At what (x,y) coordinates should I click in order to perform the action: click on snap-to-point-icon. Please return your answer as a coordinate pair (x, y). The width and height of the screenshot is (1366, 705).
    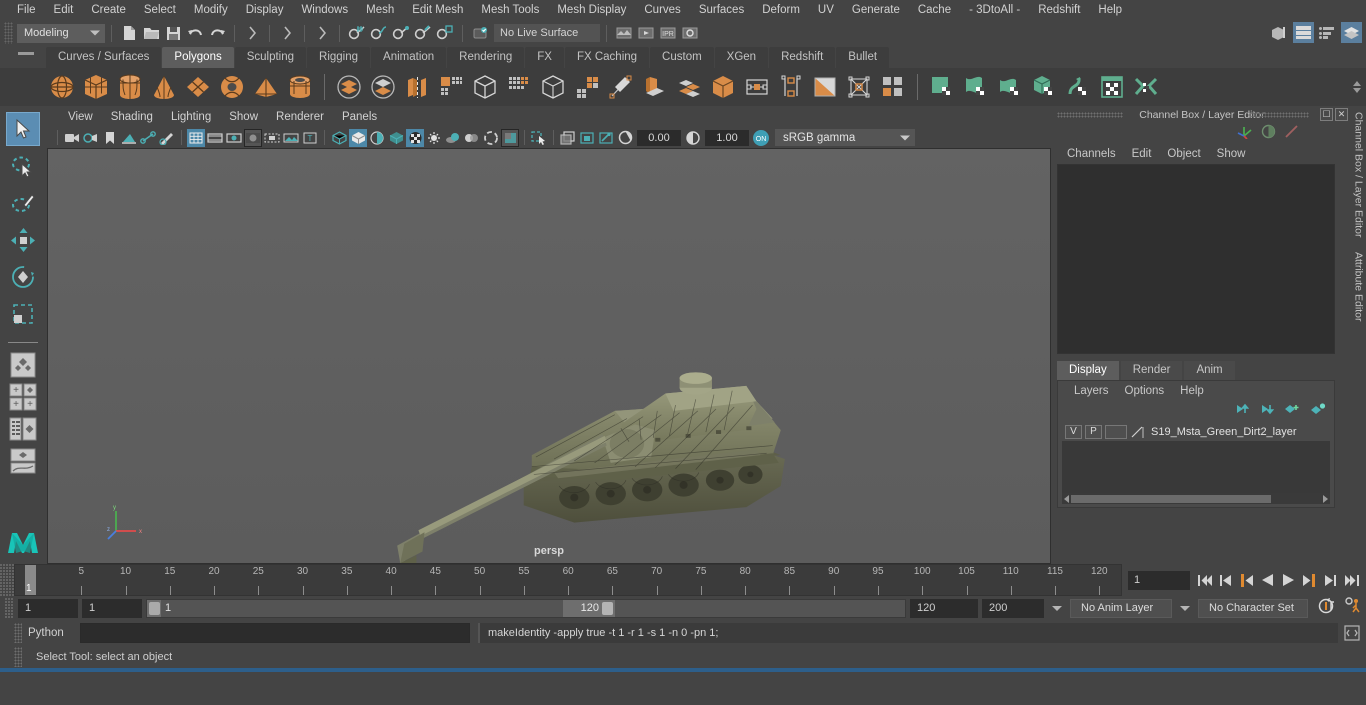
    Looking at the image, I should click on (401, 33).